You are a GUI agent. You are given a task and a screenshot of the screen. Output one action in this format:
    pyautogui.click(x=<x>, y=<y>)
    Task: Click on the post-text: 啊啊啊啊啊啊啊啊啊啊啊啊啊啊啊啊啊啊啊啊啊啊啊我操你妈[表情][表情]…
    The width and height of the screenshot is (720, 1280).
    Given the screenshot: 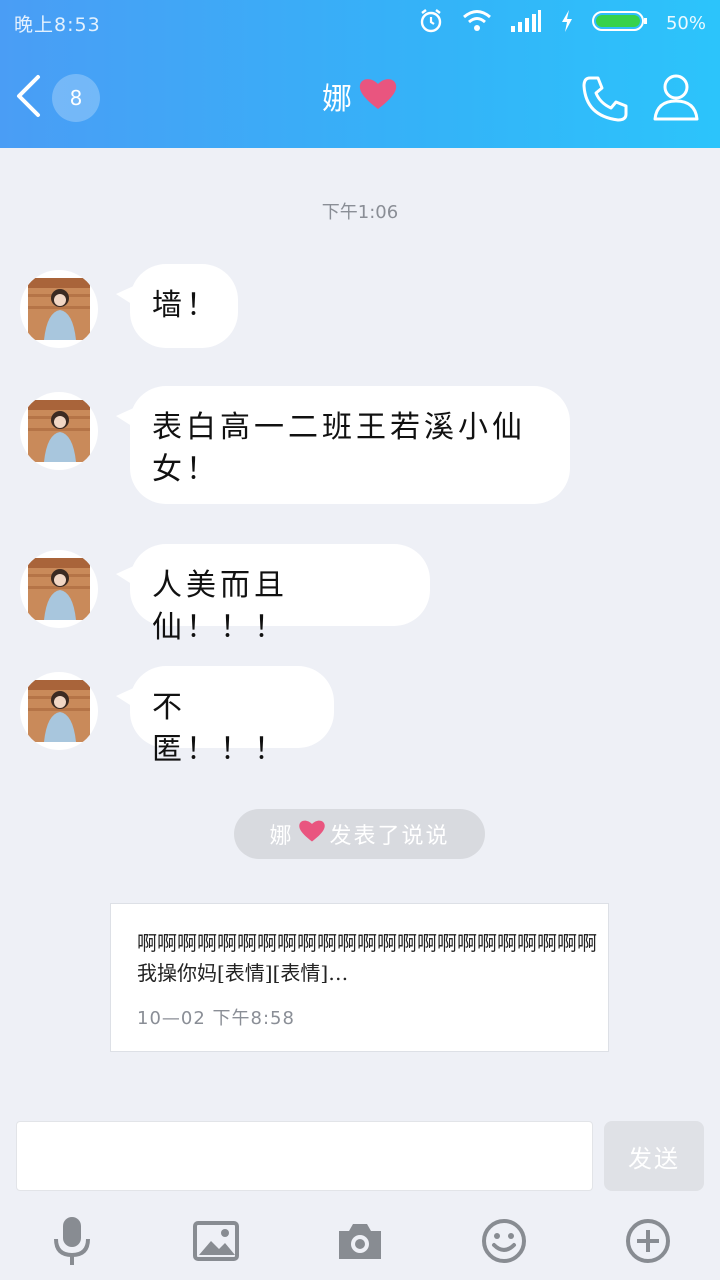 What is the action you would take?
    pyautogui.click(x=367, y=958)
    